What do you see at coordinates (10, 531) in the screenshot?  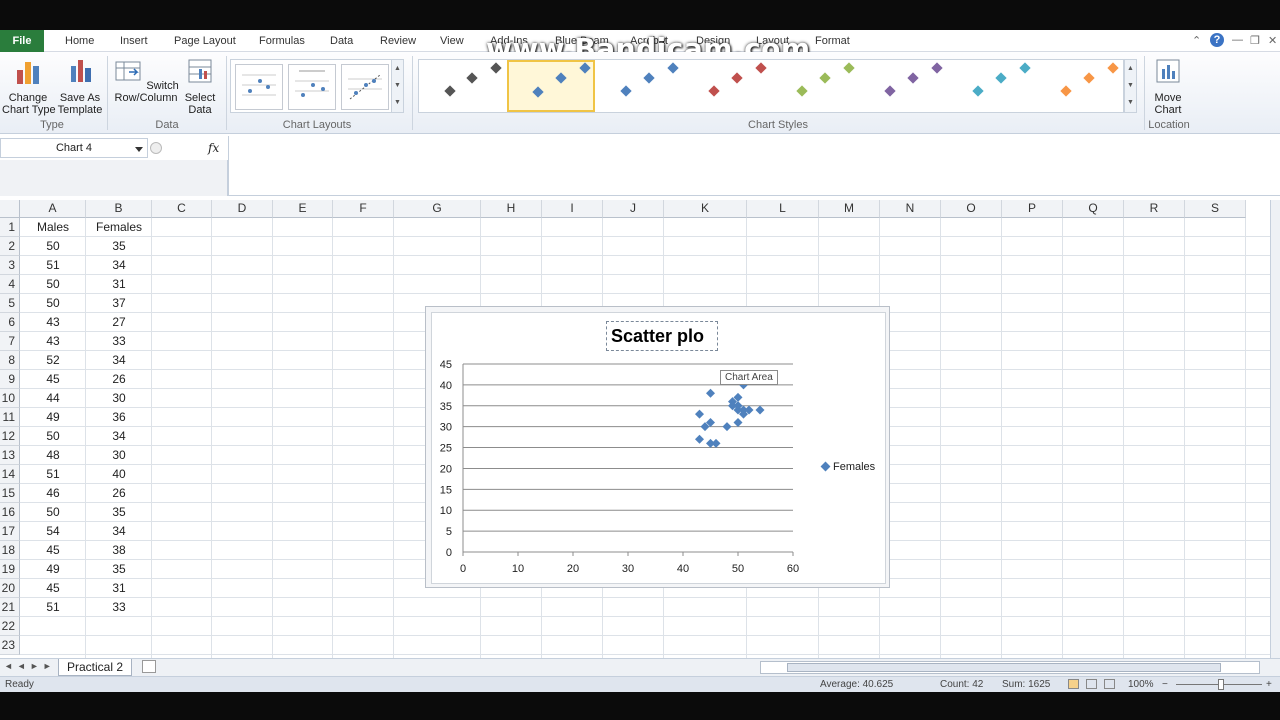 I see `row-header-17: 17` at bounding box center [10, 531].